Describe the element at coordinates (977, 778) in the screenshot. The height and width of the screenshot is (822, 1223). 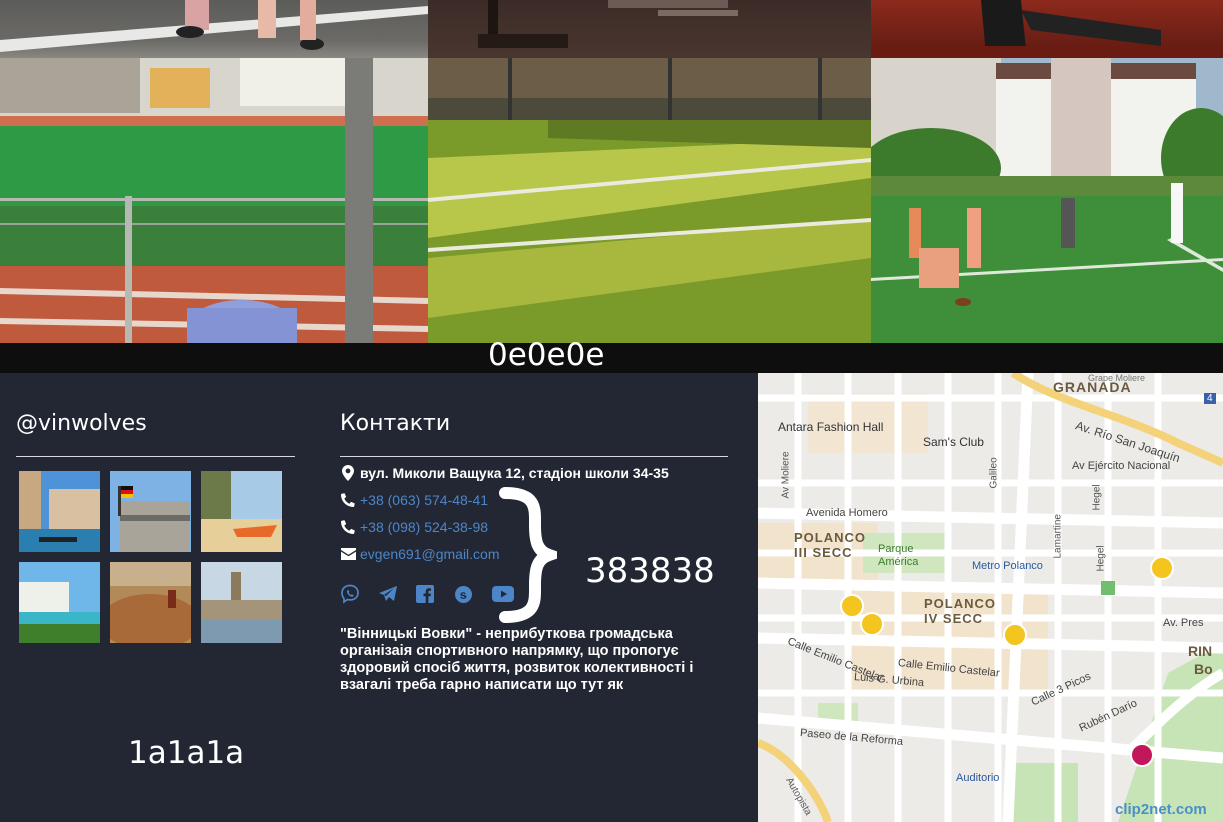
I see `map-label-auditorio: Auditorio` at that location.